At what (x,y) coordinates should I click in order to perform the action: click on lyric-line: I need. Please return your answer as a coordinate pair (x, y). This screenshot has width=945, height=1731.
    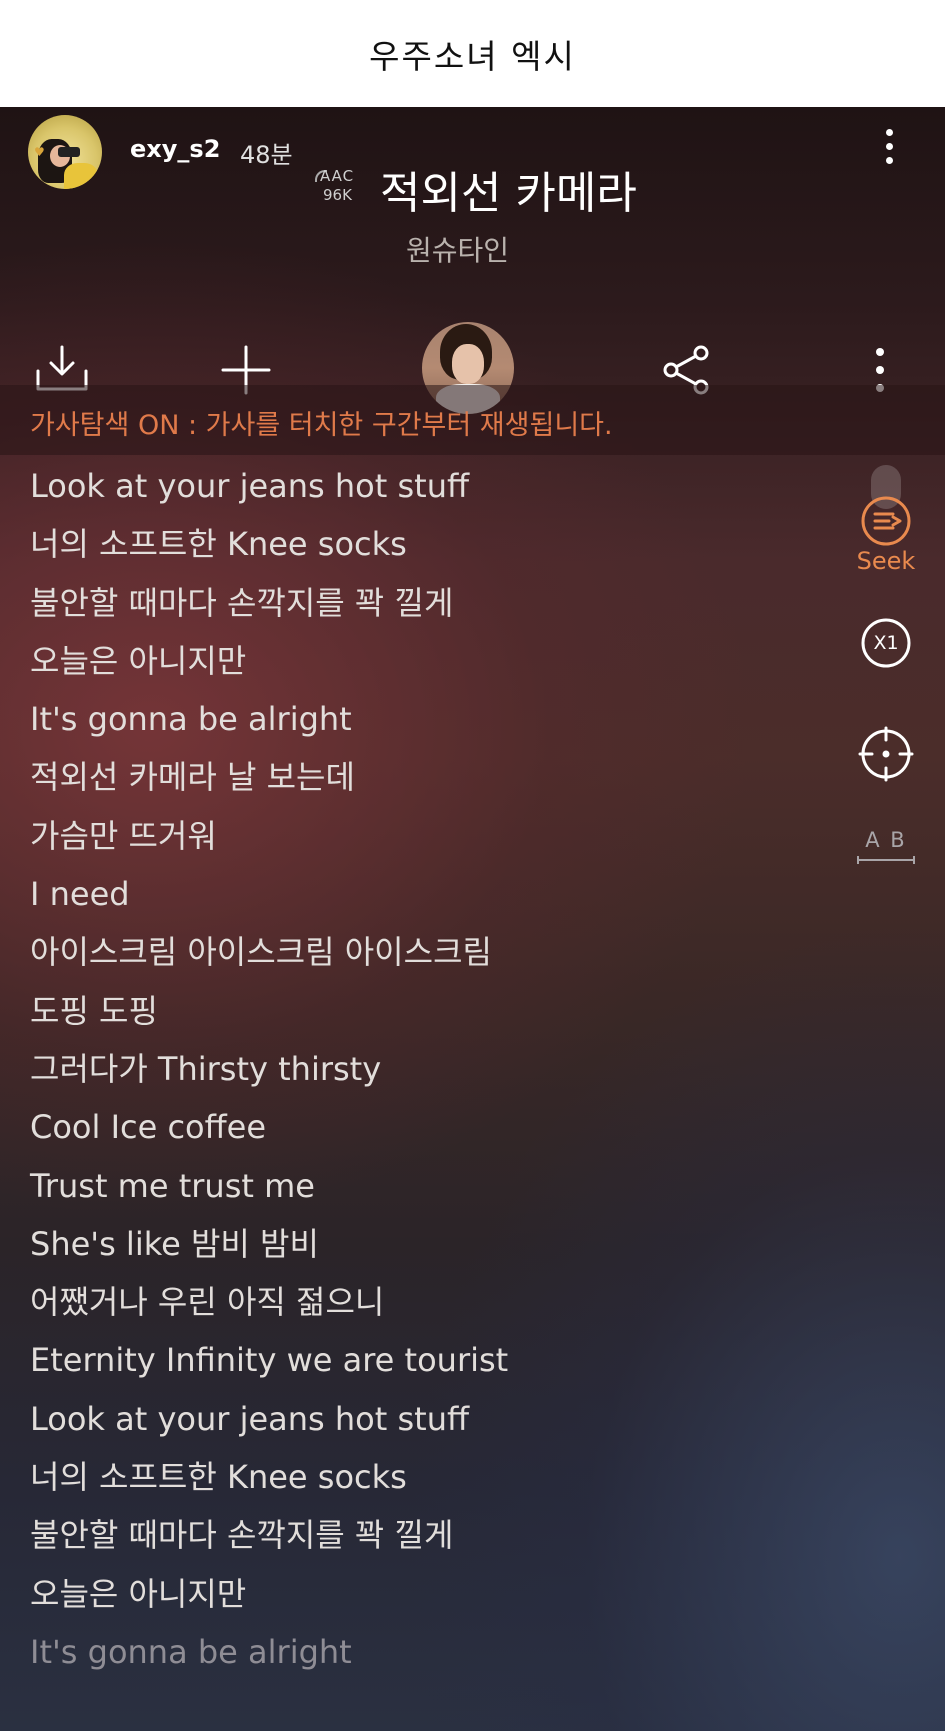
    Looking at the image, I should click on (410, 894).